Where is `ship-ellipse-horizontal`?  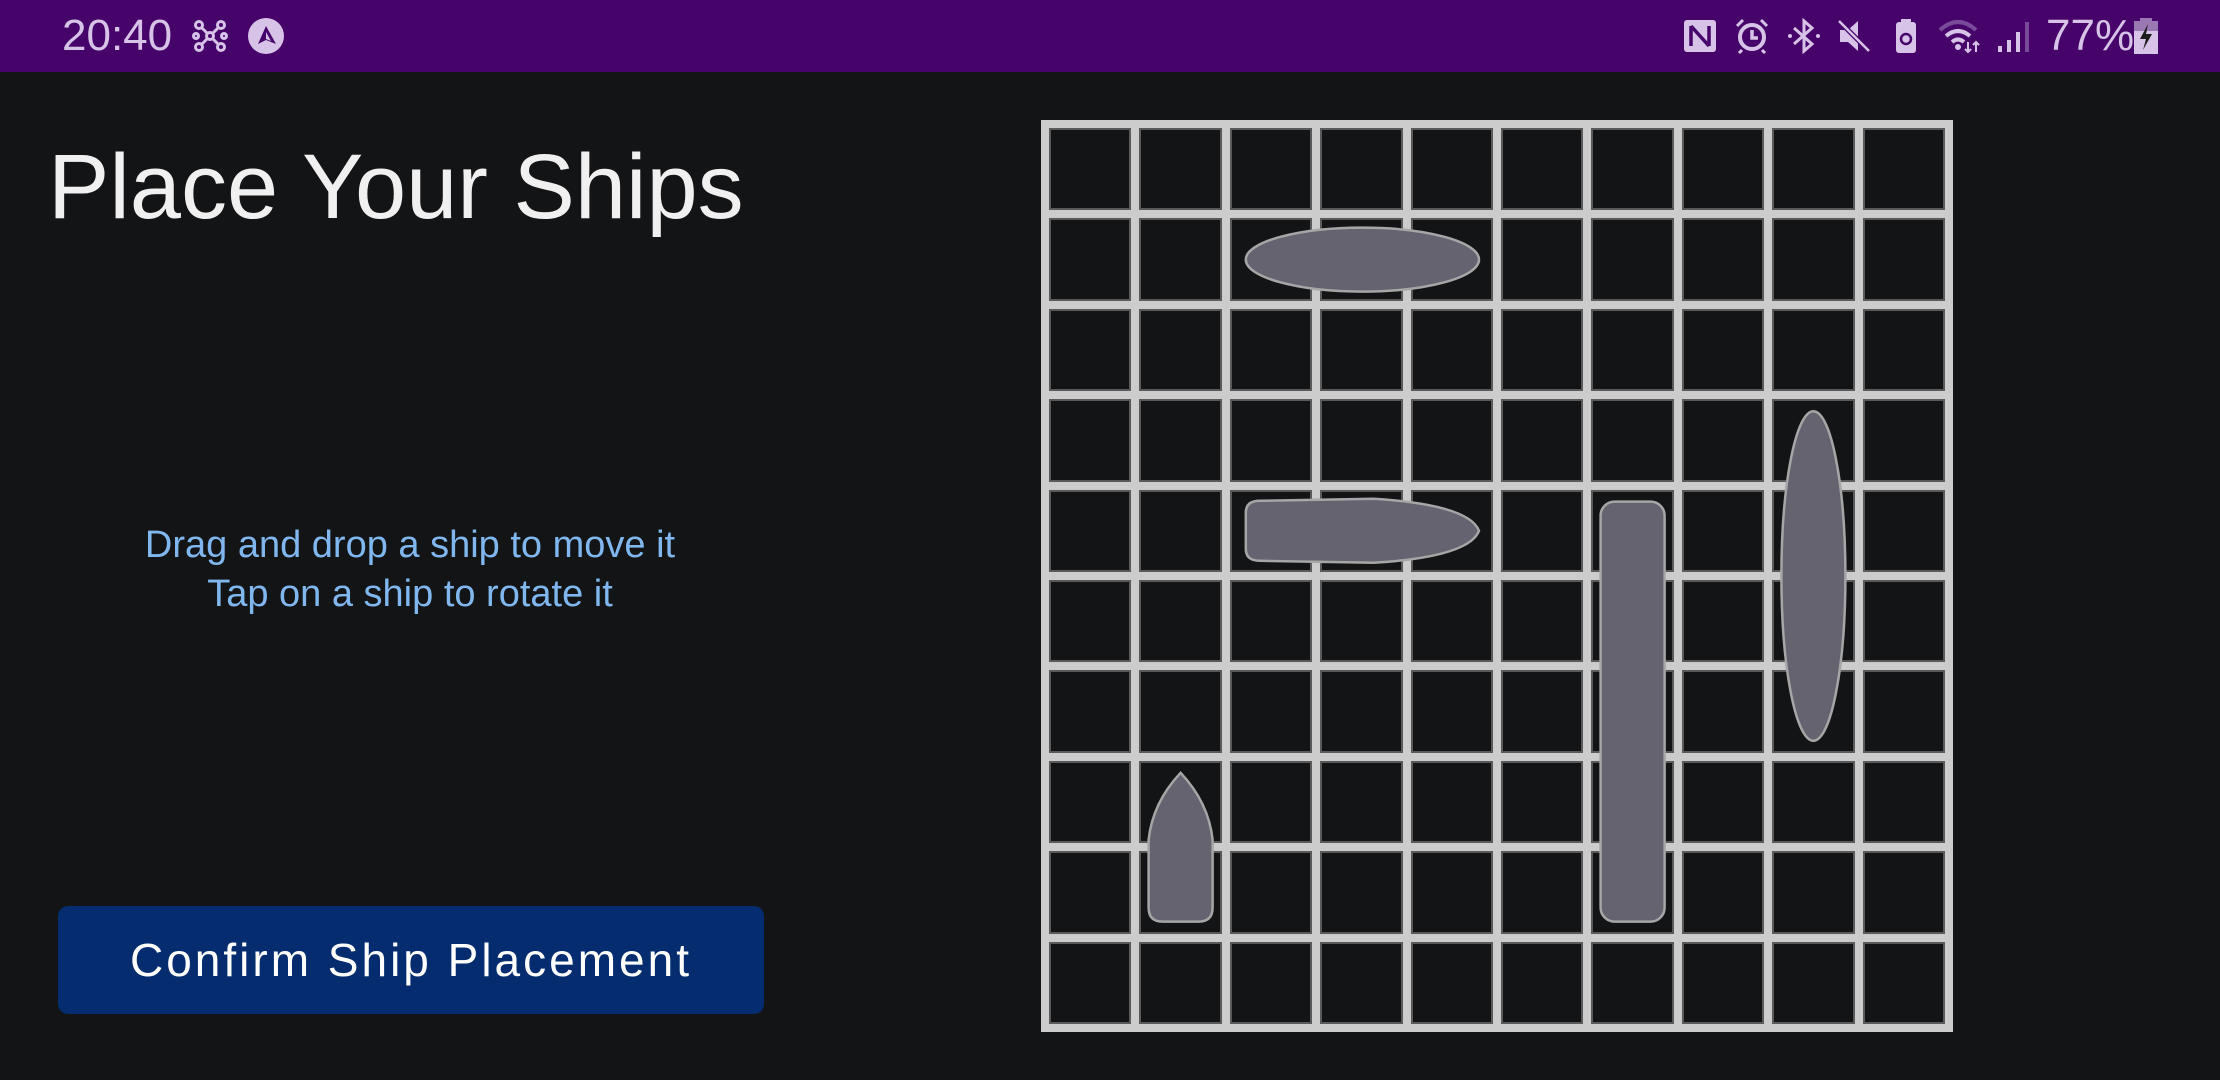 ship-ellipse-horizontal is located at coordinates (1362, 259).